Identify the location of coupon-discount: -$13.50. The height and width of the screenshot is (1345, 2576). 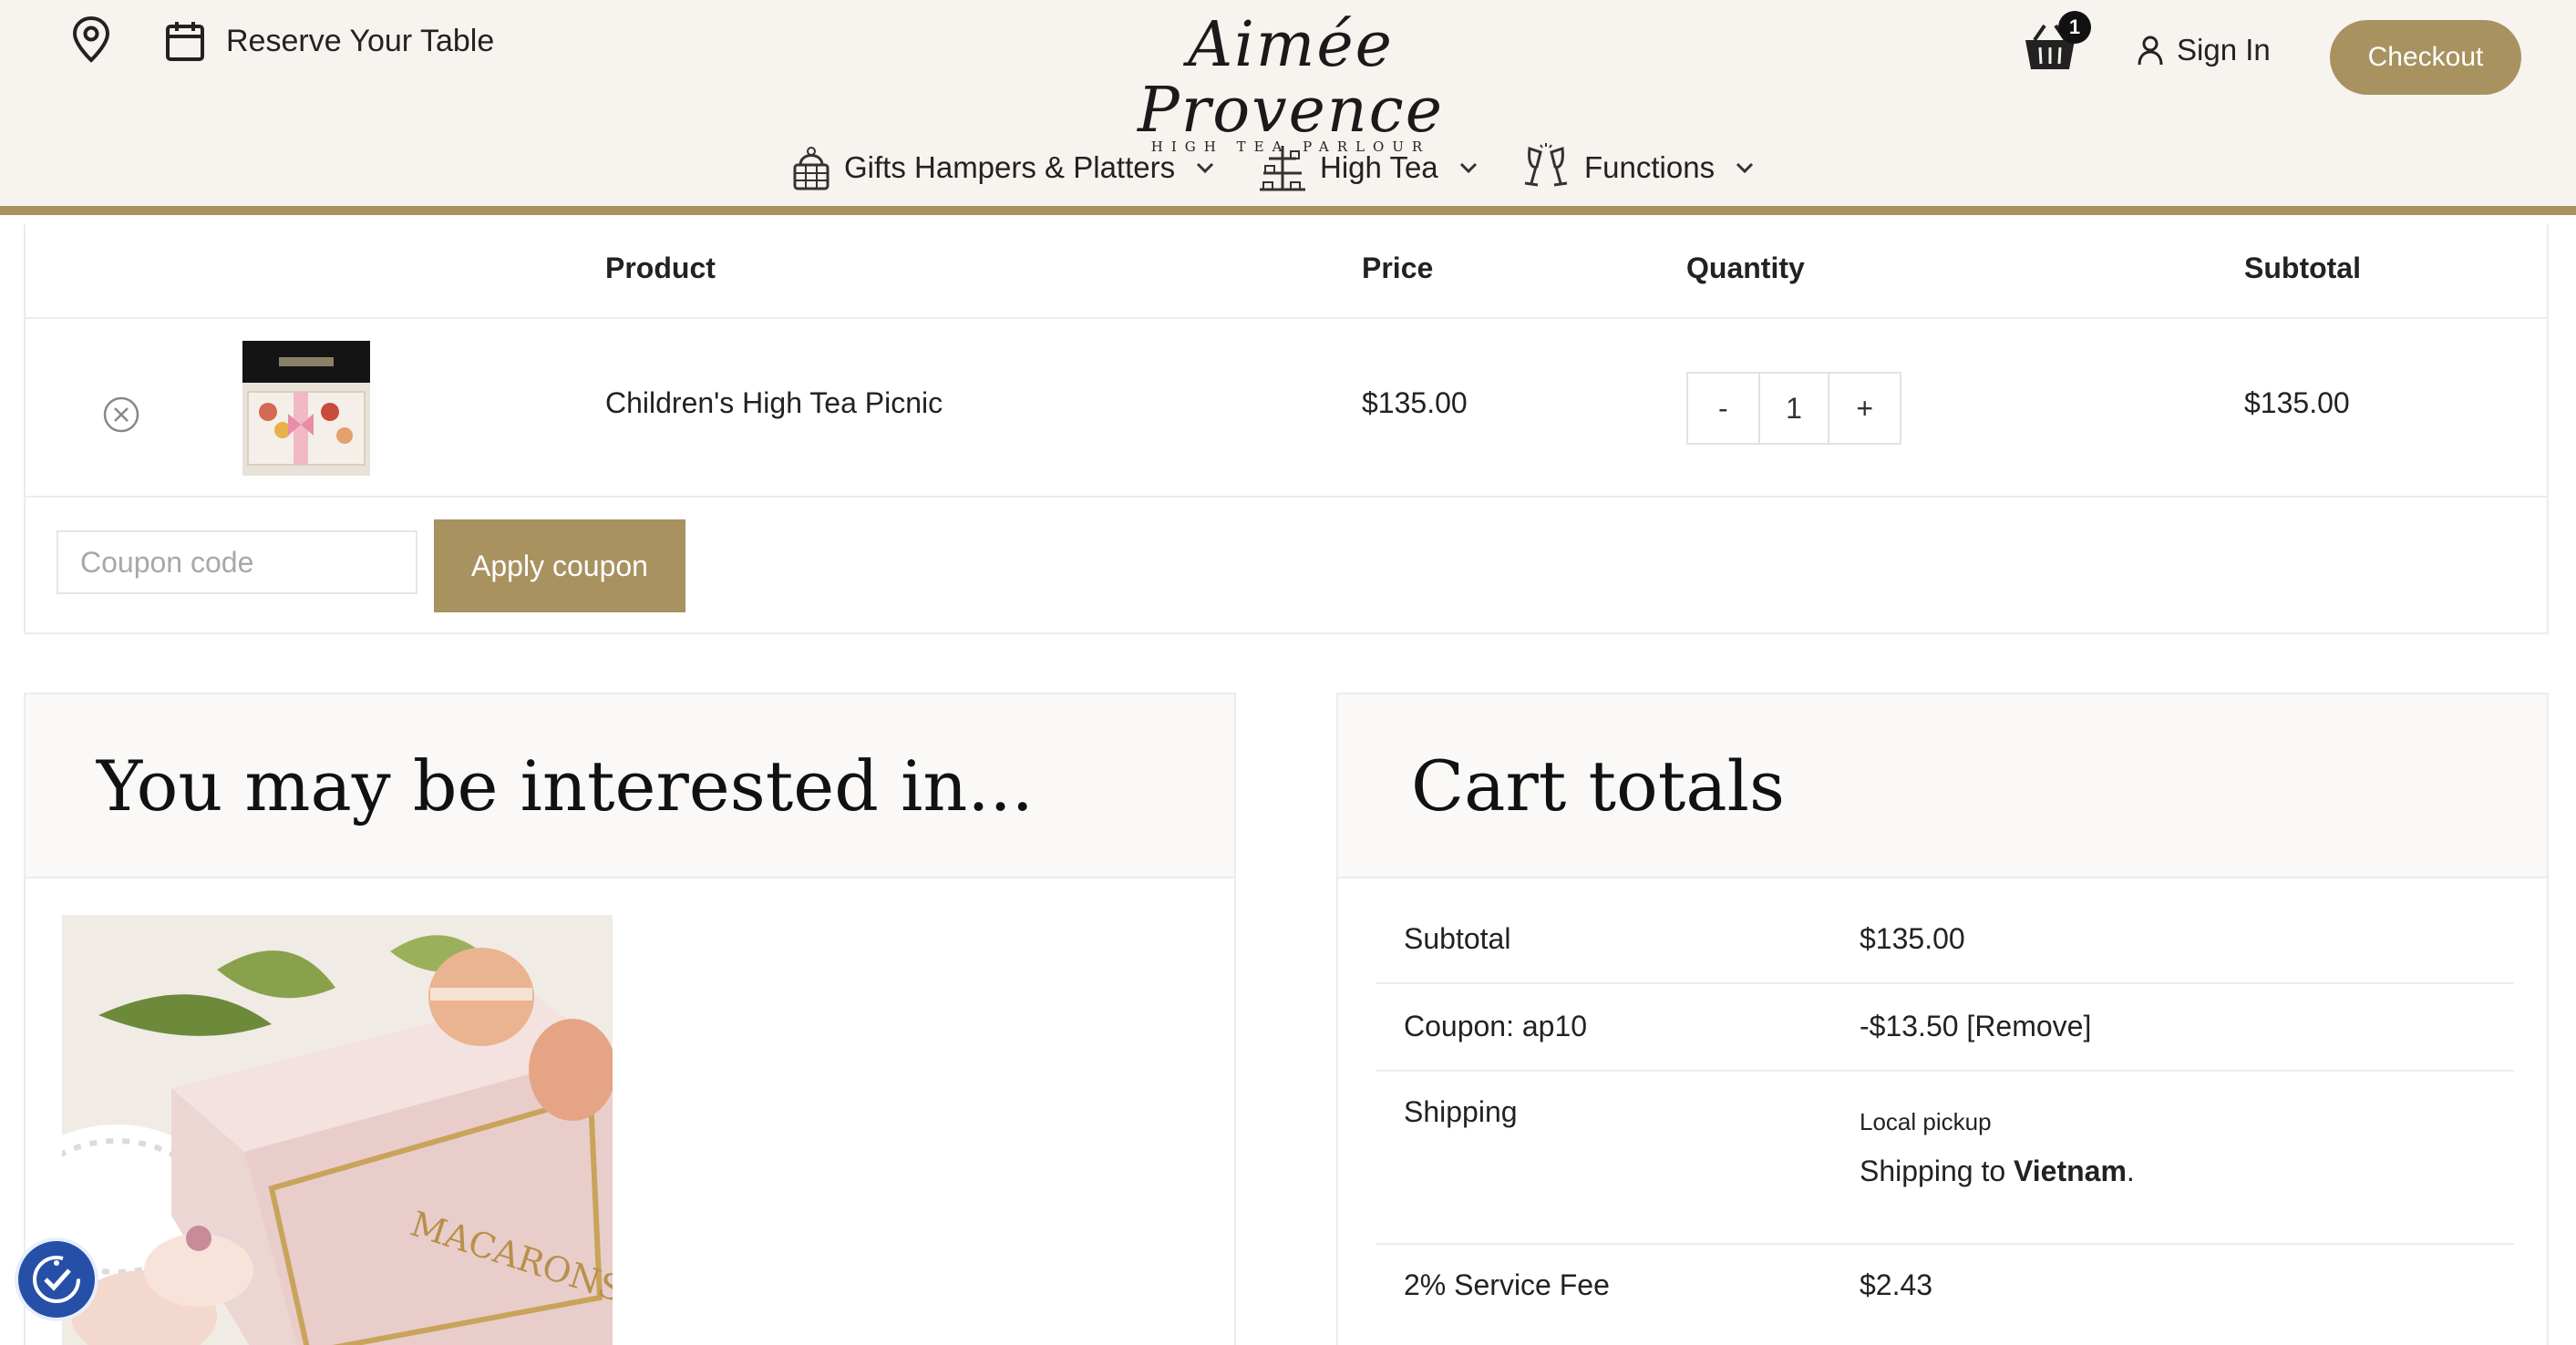
(1909, 1026).